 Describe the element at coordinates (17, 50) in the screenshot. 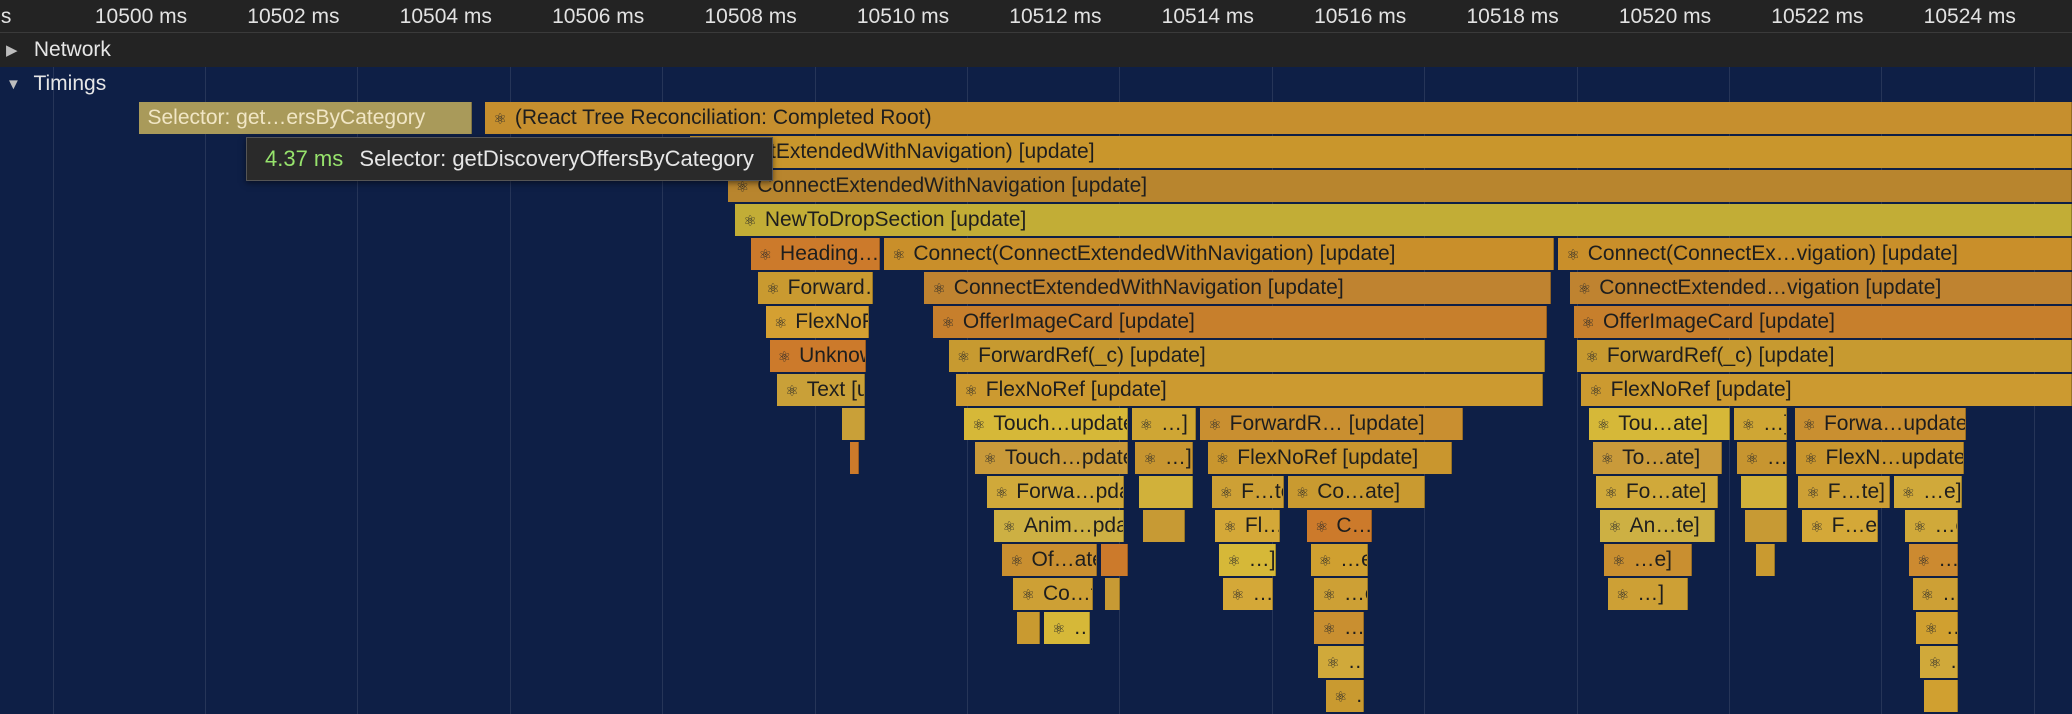

I see `triangle-right-icon: ▶` at that location.